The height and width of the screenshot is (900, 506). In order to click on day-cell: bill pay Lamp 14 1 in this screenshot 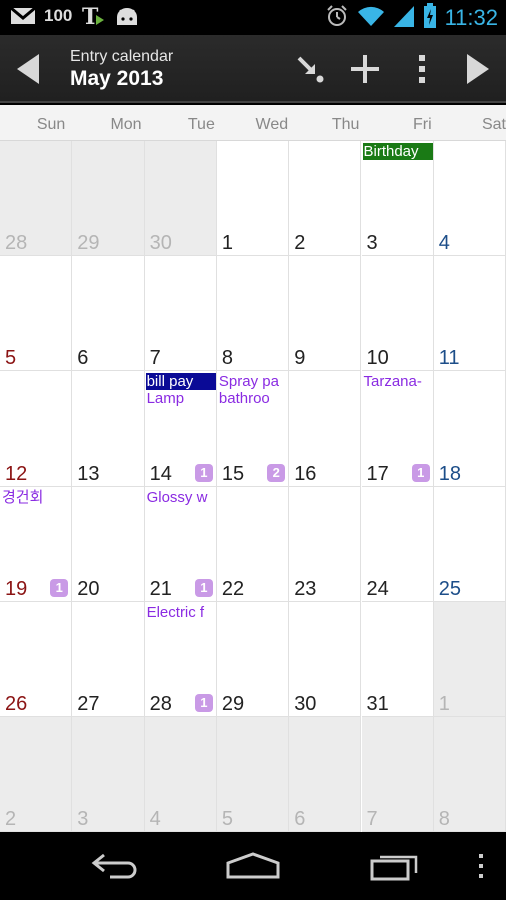, I will do `click(180, 429)`.